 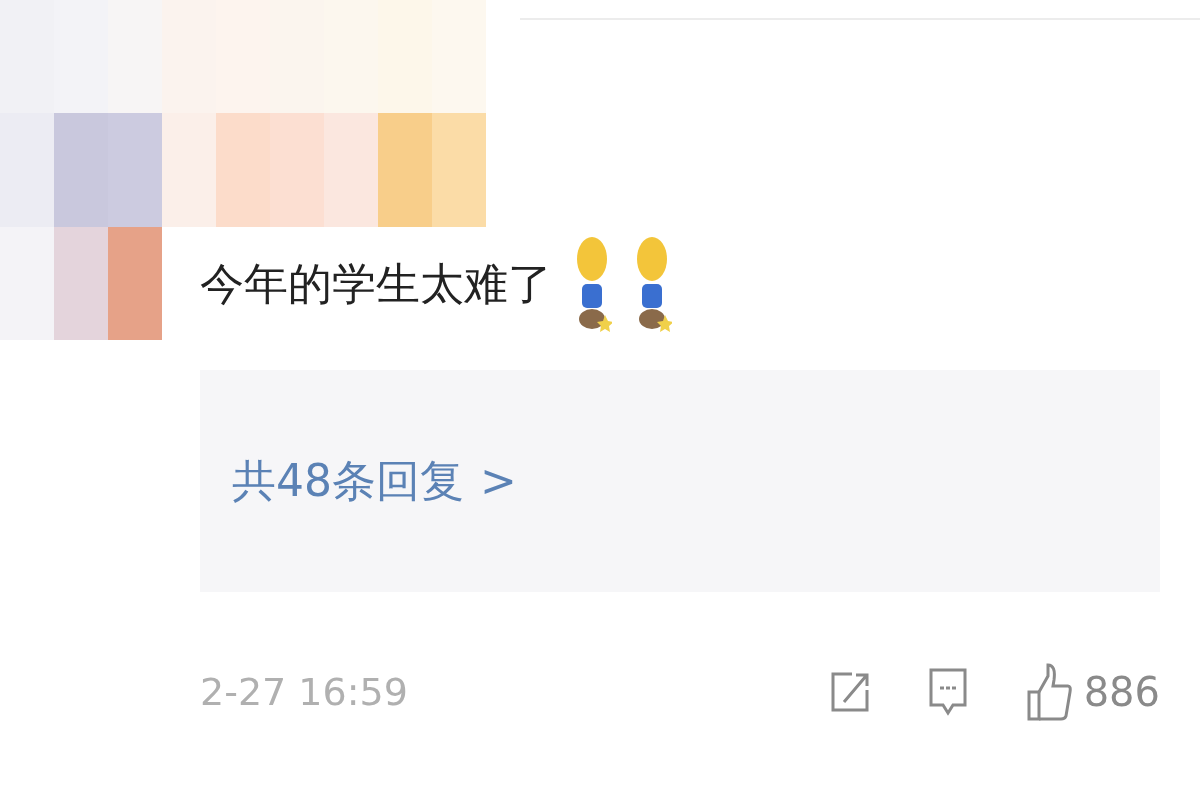 I want to click on share-icon, so click(x=849, y=692).